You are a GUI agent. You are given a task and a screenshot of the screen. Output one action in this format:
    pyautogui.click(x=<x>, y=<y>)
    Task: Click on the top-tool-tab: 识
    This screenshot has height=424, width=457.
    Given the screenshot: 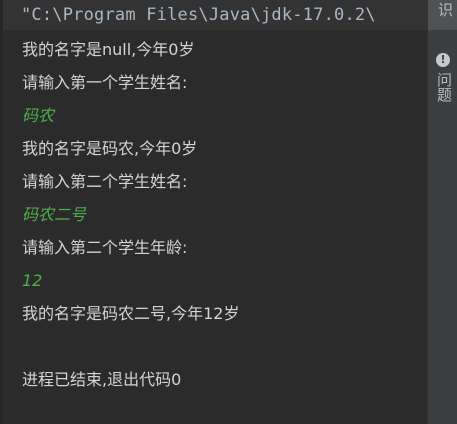 What is the action you would take?
    pyautogui.click(x=442, y=15)
    